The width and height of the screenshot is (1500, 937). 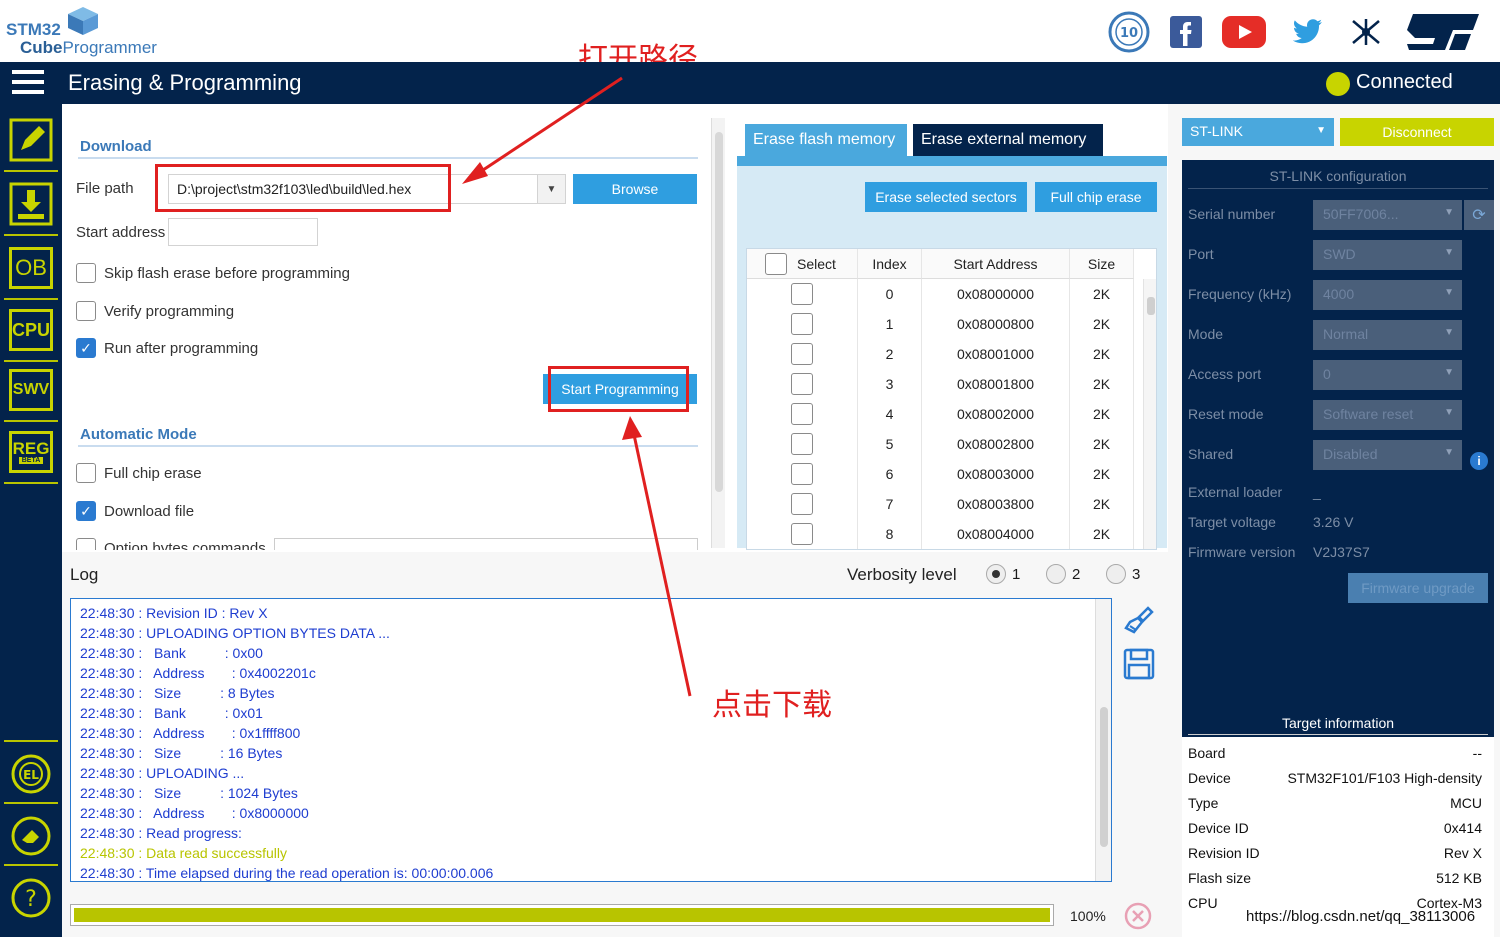 What do you see at coordinates (577, 386) in the screenshot?
I see `annotation-arrows` at bounding box center [577, 386].